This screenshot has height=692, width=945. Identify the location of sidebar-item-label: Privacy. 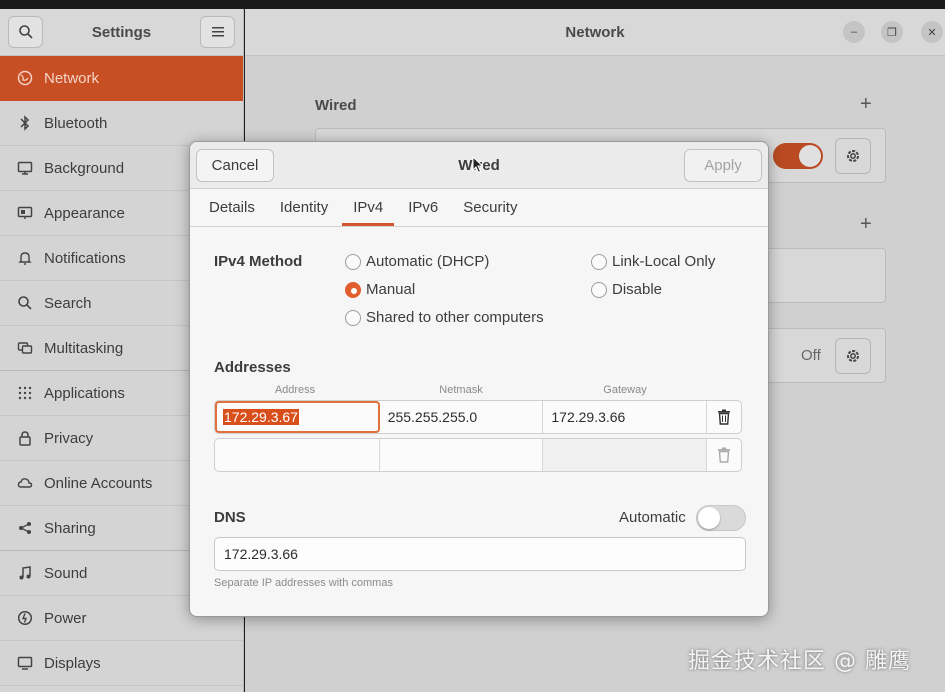
(69, 438).